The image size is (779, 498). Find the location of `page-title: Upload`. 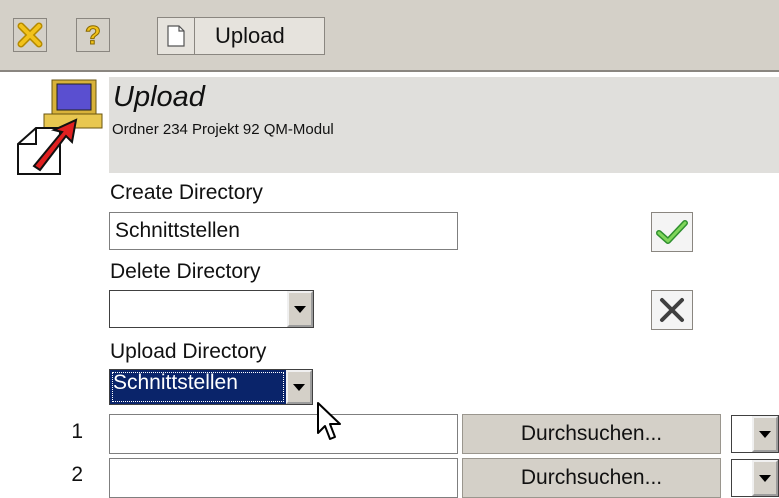

page-title: Upload is located at coordinates (159, 97).